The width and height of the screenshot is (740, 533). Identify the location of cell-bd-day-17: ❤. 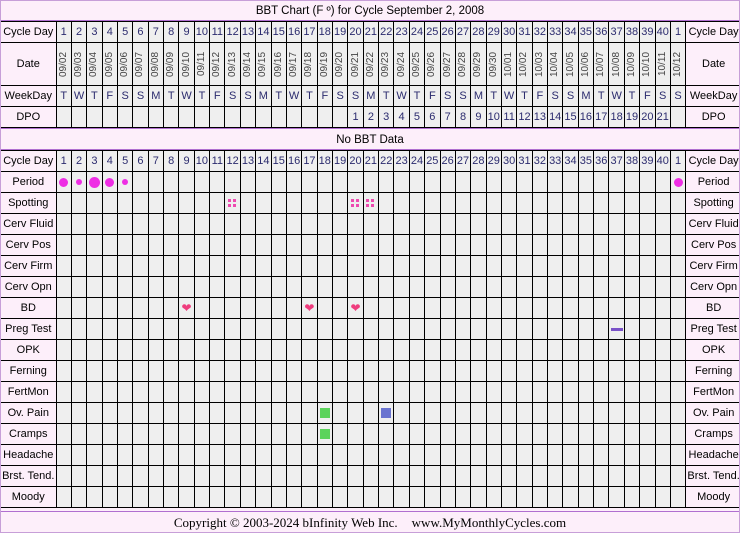
(309, 308).